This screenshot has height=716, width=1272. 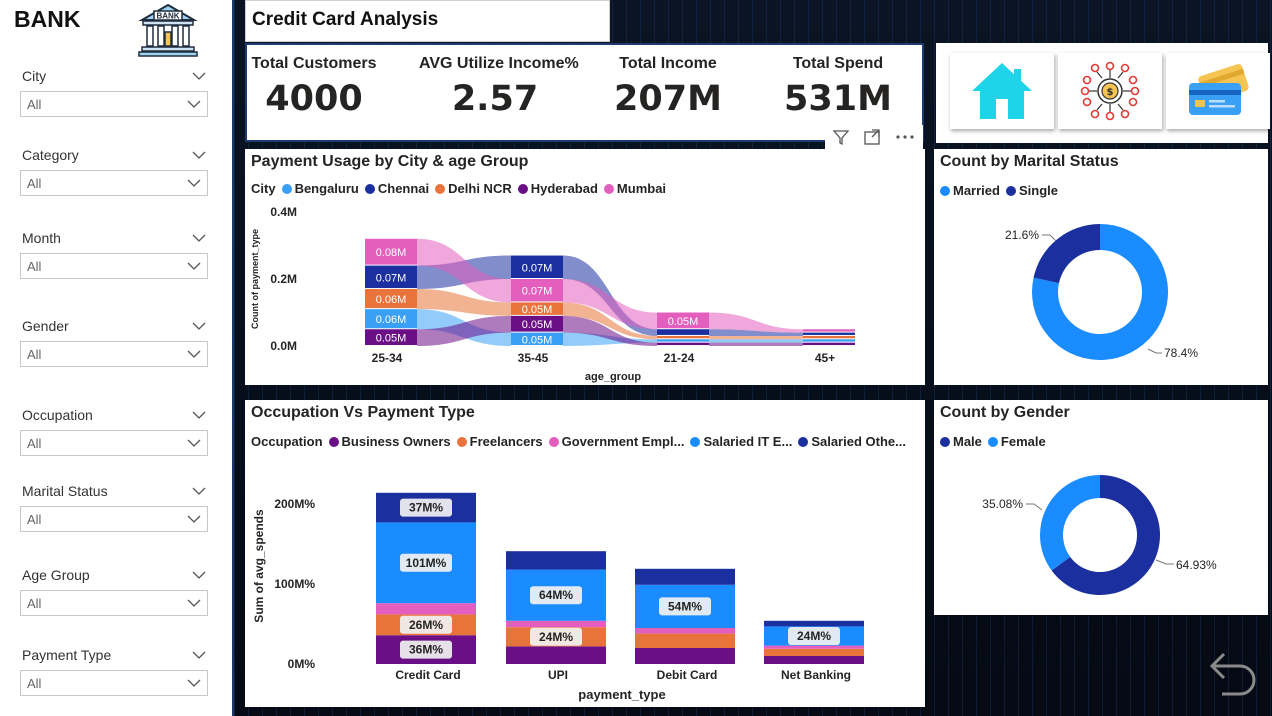 What do you see at coordinates (114, 266) in the screenshot?
I see `slicer-month-dropdown: All` at bounding box center [114, 266].